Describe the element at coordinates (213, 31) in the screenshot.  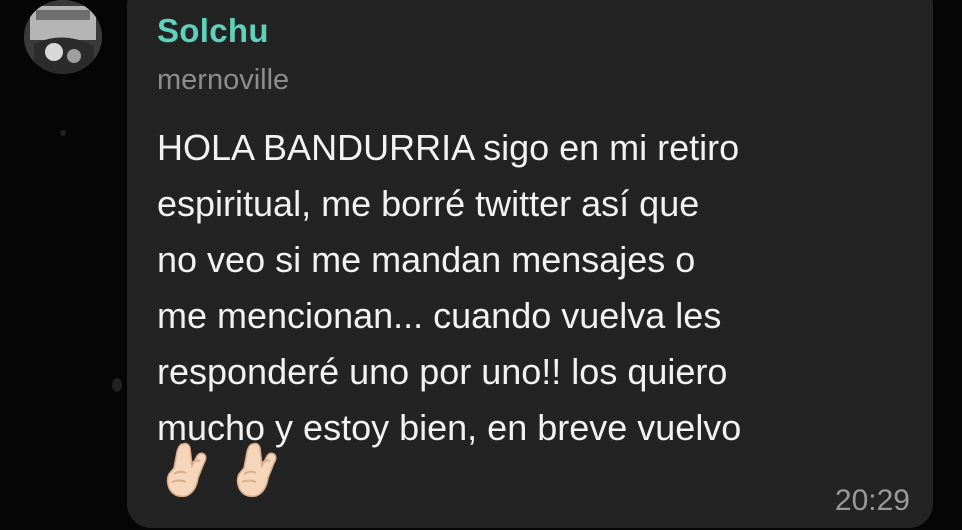
I see `sender-name: Solchu` at that location.